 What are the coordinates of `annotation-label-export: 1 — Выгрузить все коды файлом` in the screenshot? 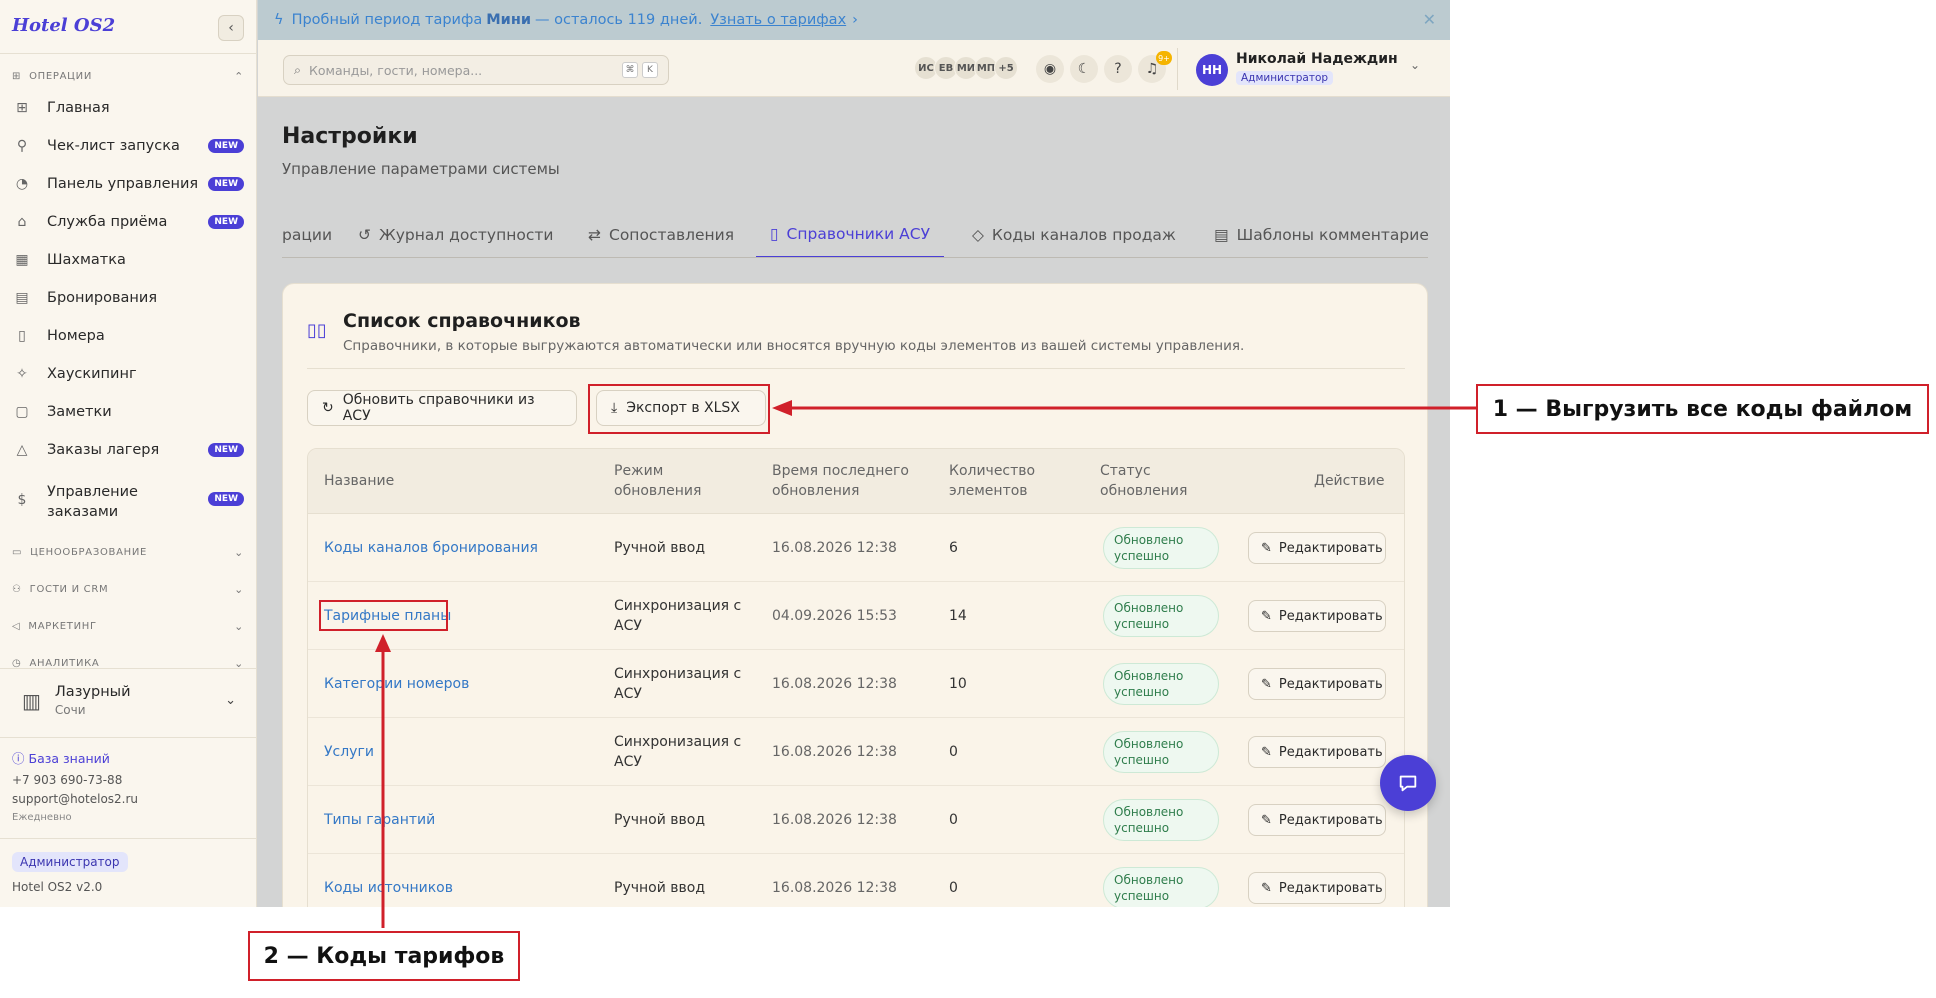 It's located at (1702, 409).